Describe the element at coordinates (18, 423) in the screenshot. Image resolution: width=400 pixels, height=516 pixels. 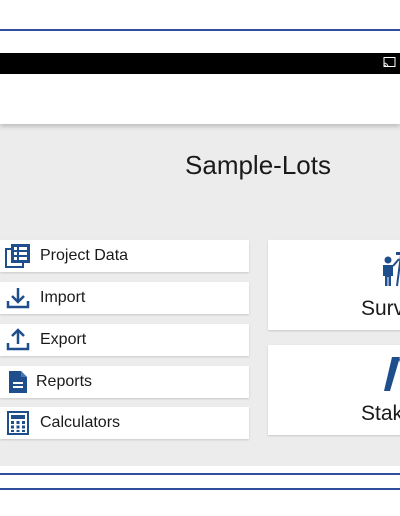
I see `calculator-icon` at that location.